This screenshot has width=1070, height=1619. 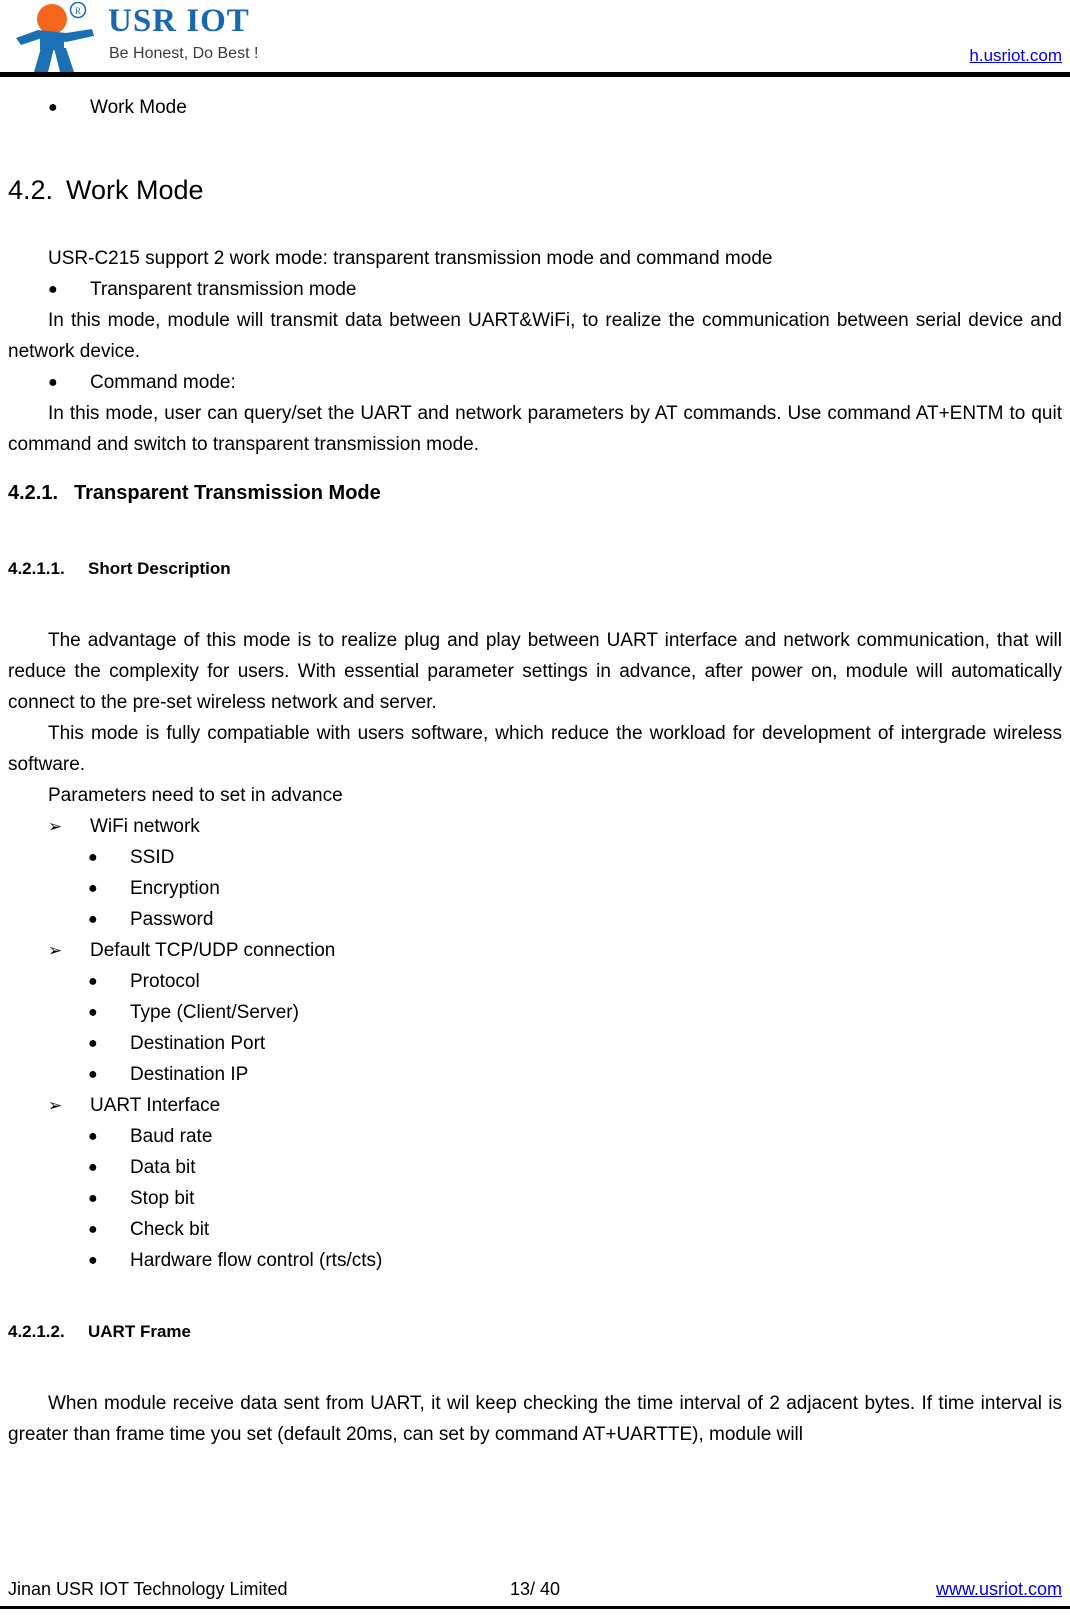 I want to click on list-item-label: Default TCP/UDP connection, so click(x=213, y=950).